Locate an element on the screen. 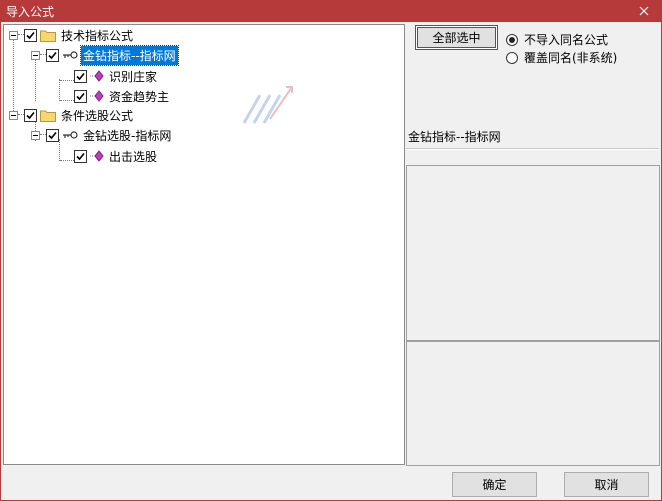 This screenshot has height=501, width=662. option-label: 覆盖同名(非系统) is located at coordinates (571, 58).